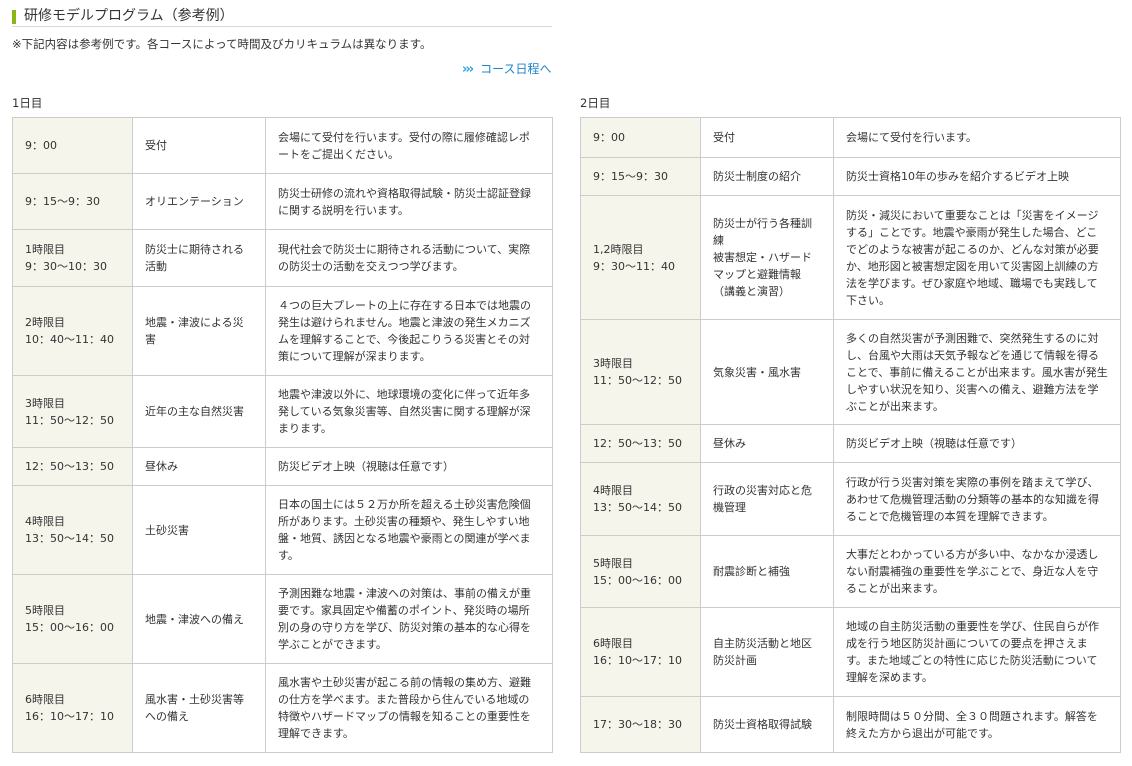 This screenshot has width=1132, height=766. What do you see at coordinates (595, 103) in the screenshot?
I see `day2-label: 2日目` at bounding box center [595, 103].